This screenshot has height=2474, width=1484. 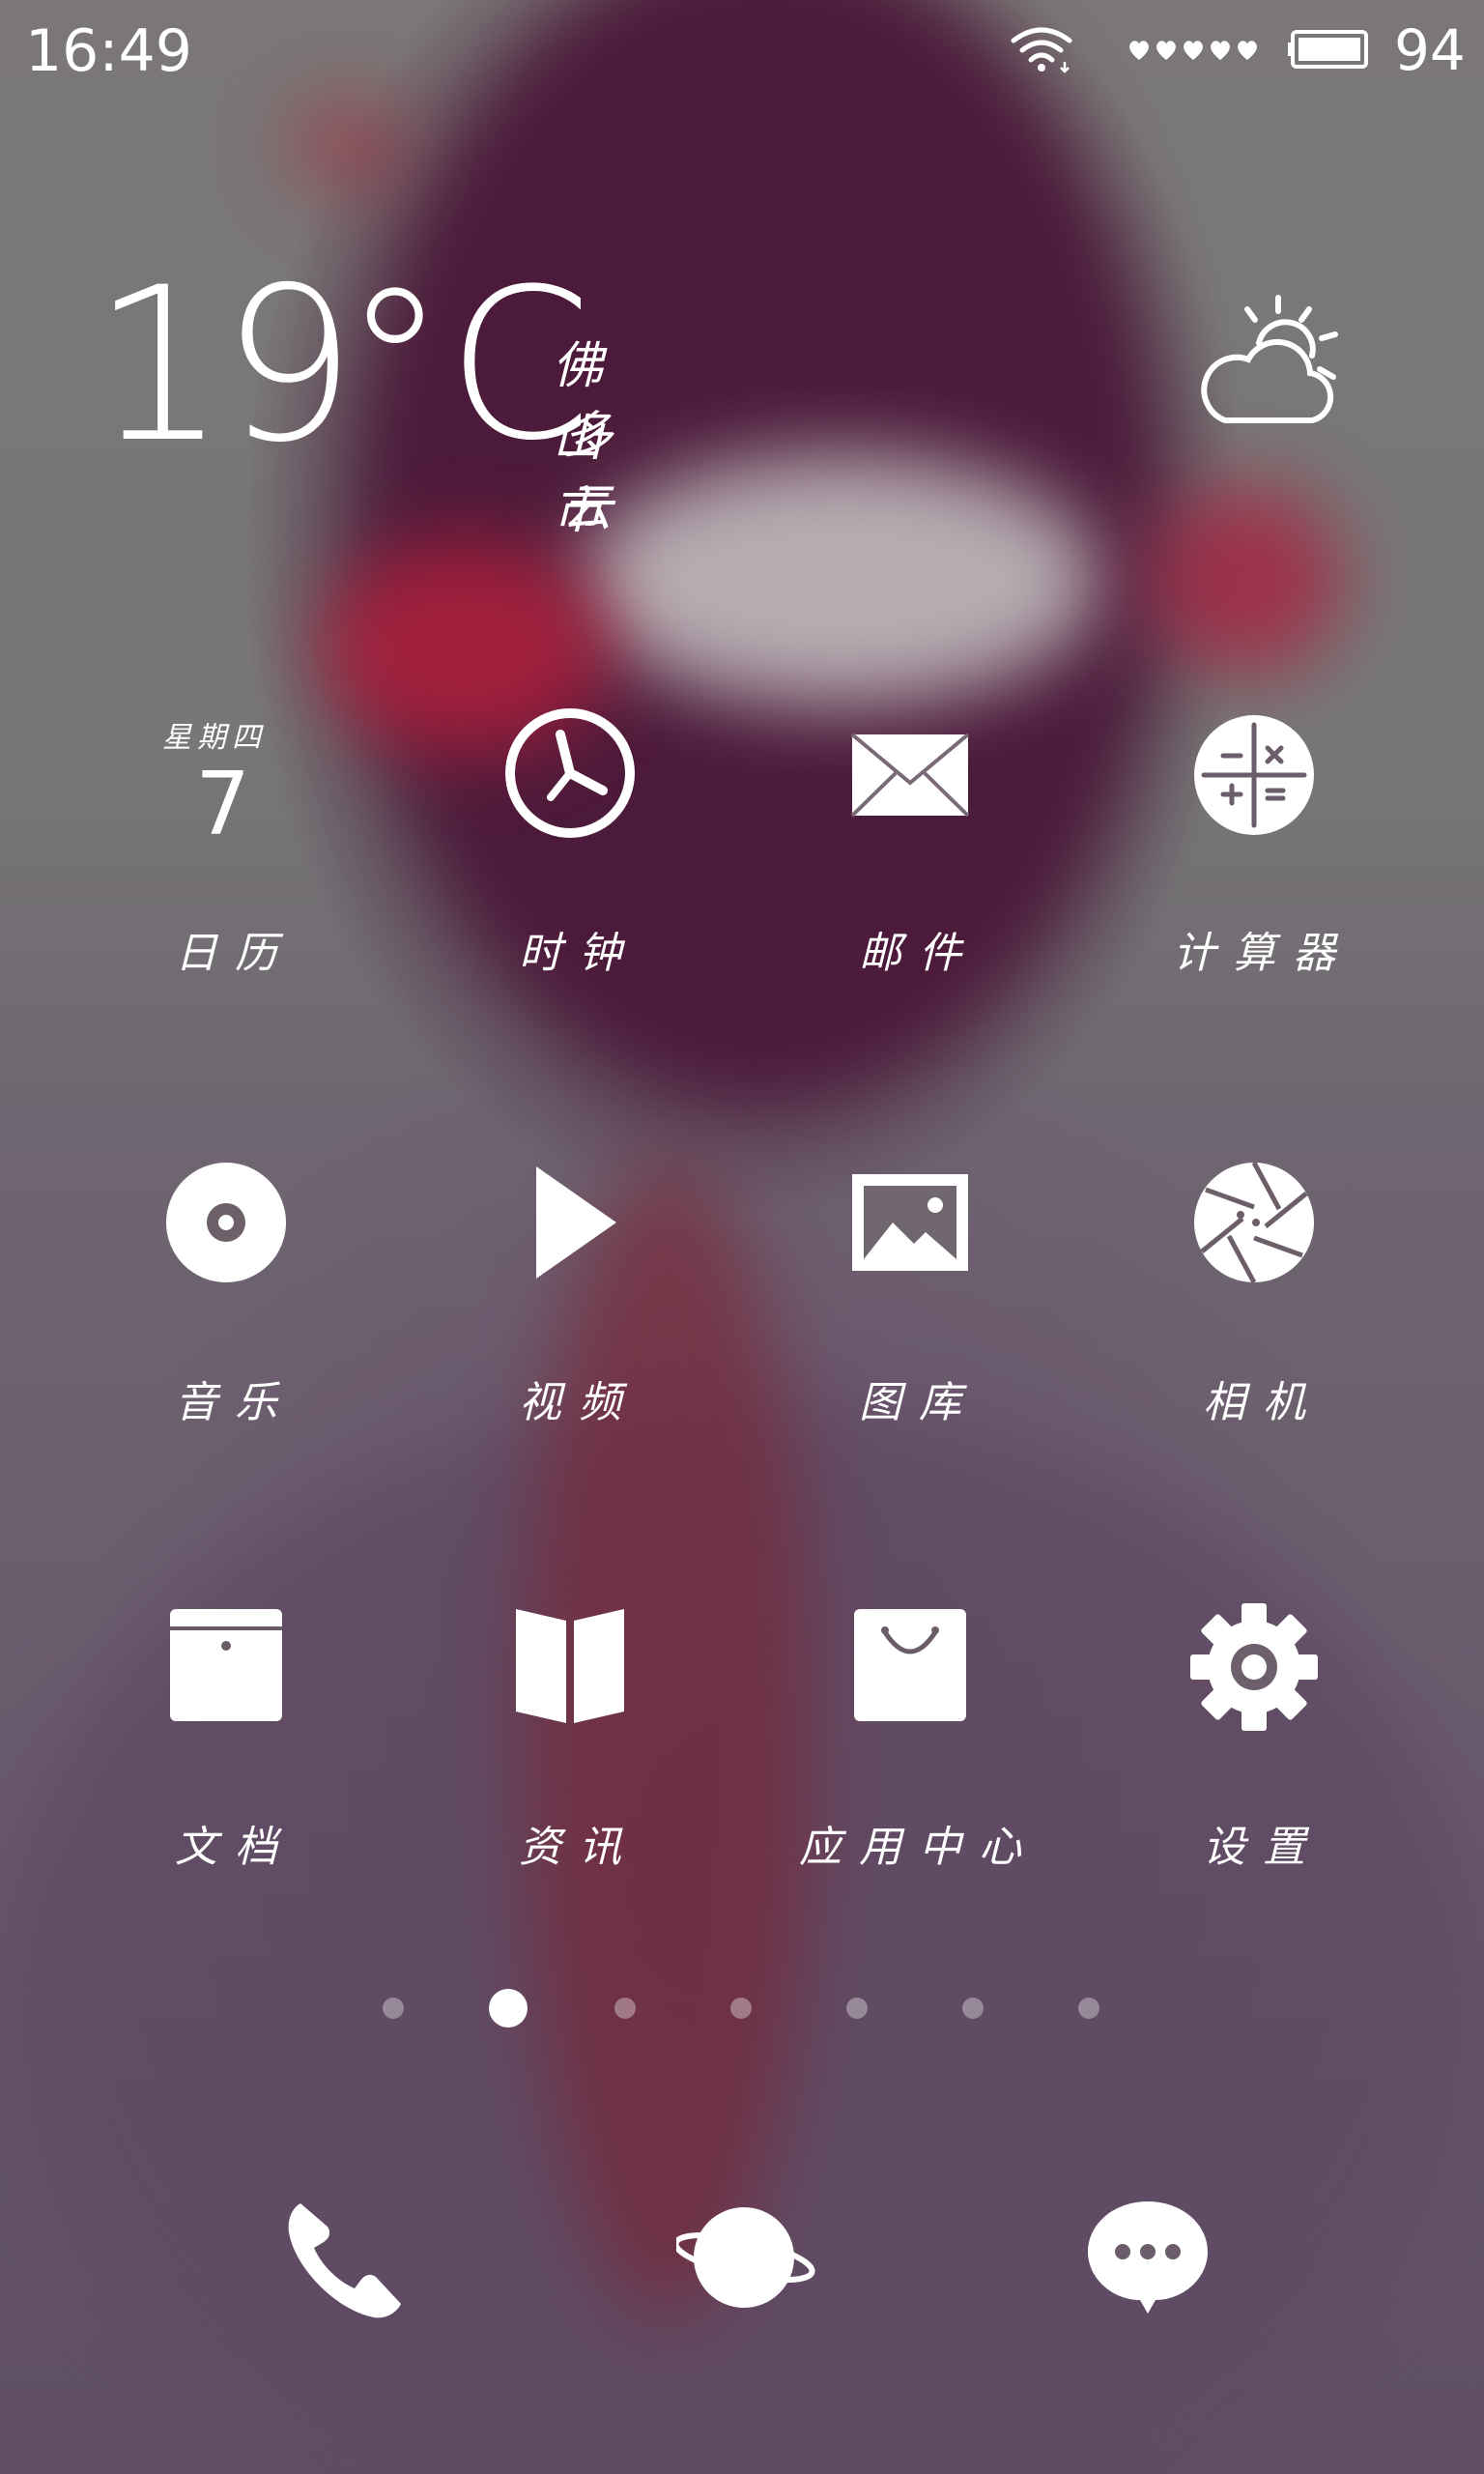 I want to click on app-label: 图库, so click(x=919, y=1403).